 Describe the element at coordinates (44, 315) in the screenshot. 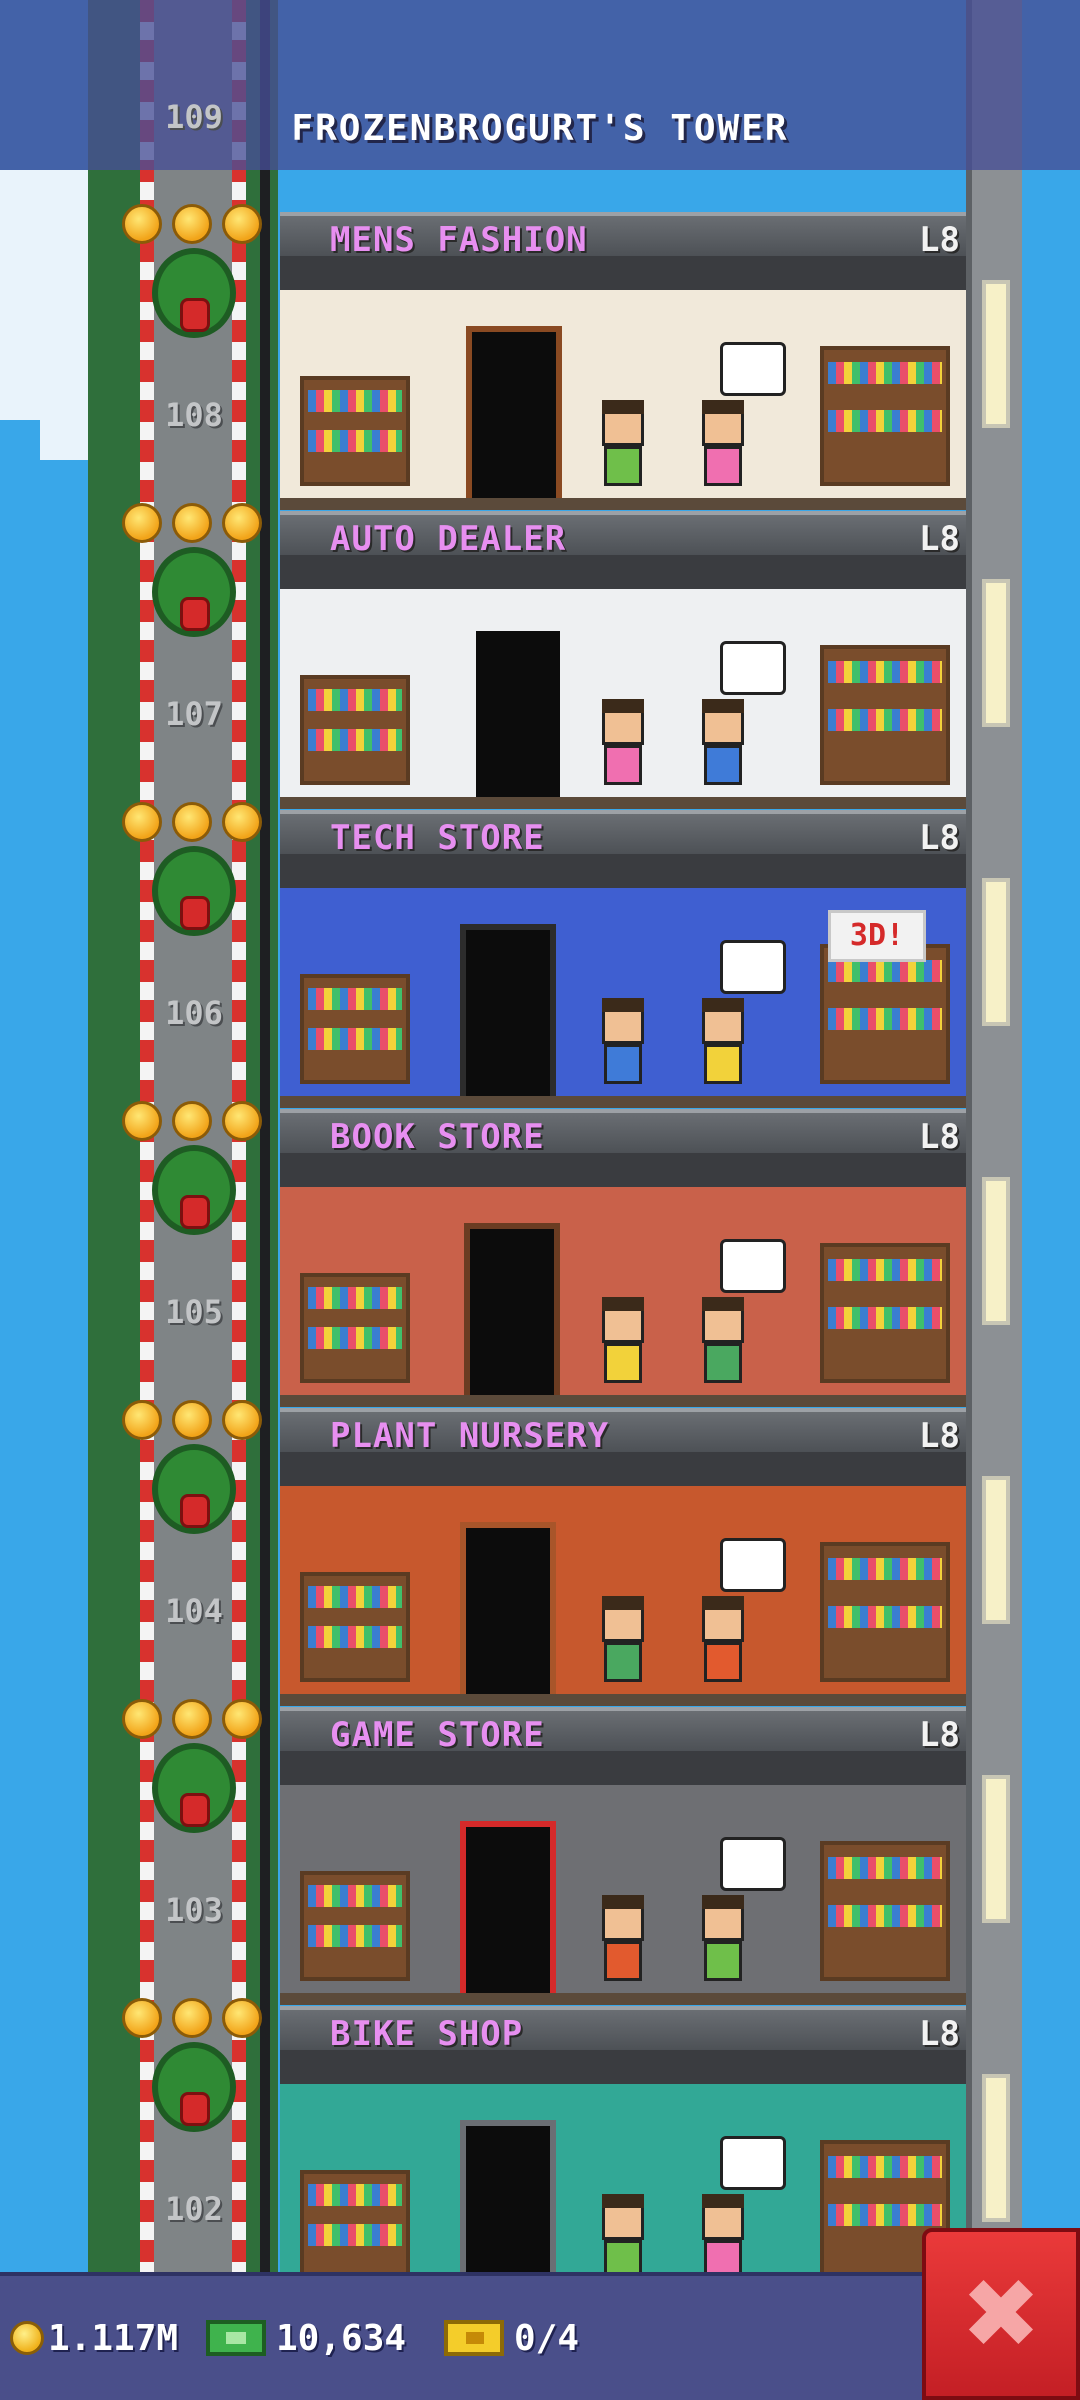

I see `cloud` at that location.